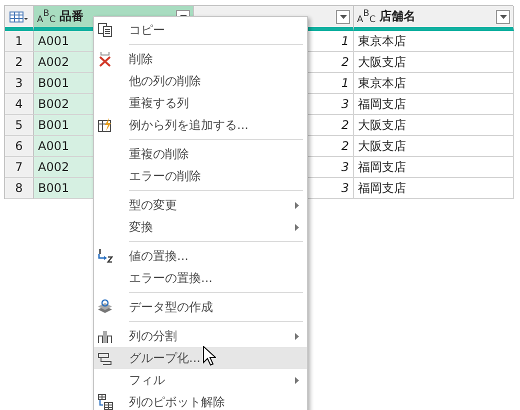 Image resolution: width=520 pixels, height=410 pixels. I want to click on row-number: 4, so click(19, 104).